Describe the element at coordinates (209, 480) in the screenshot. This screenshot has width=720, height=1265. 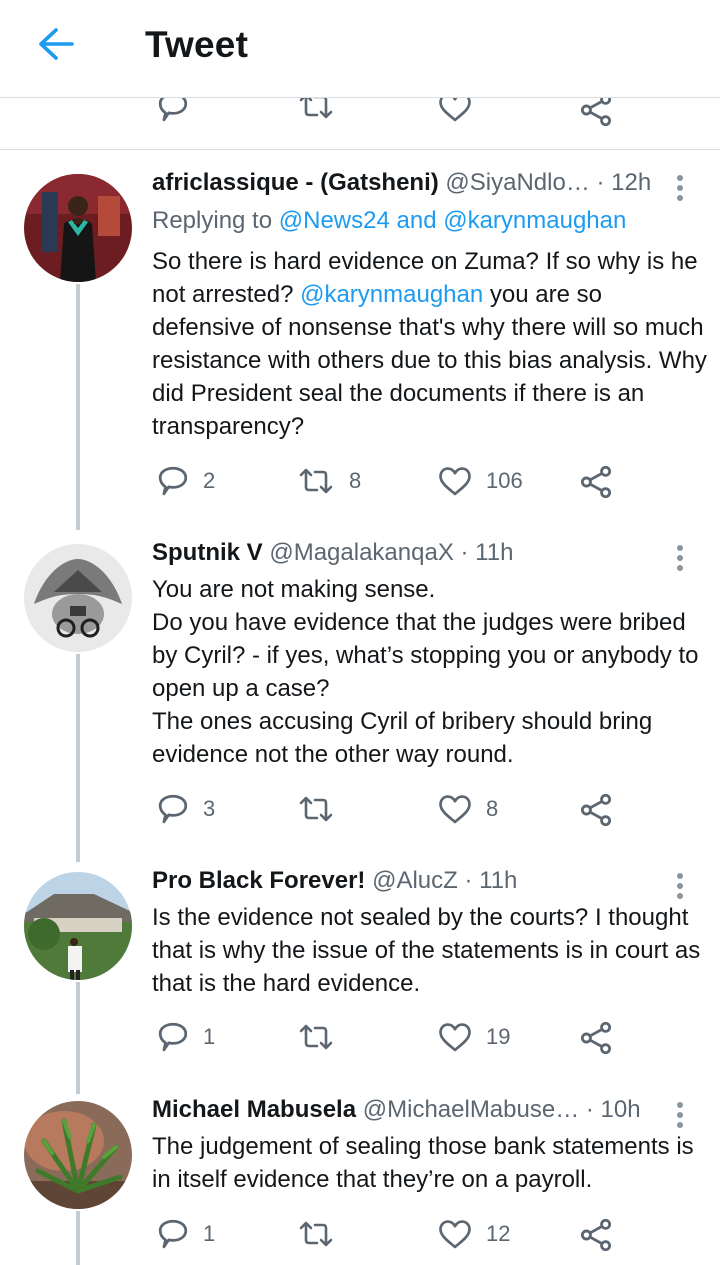
I see `reply-count: 2` at that location.